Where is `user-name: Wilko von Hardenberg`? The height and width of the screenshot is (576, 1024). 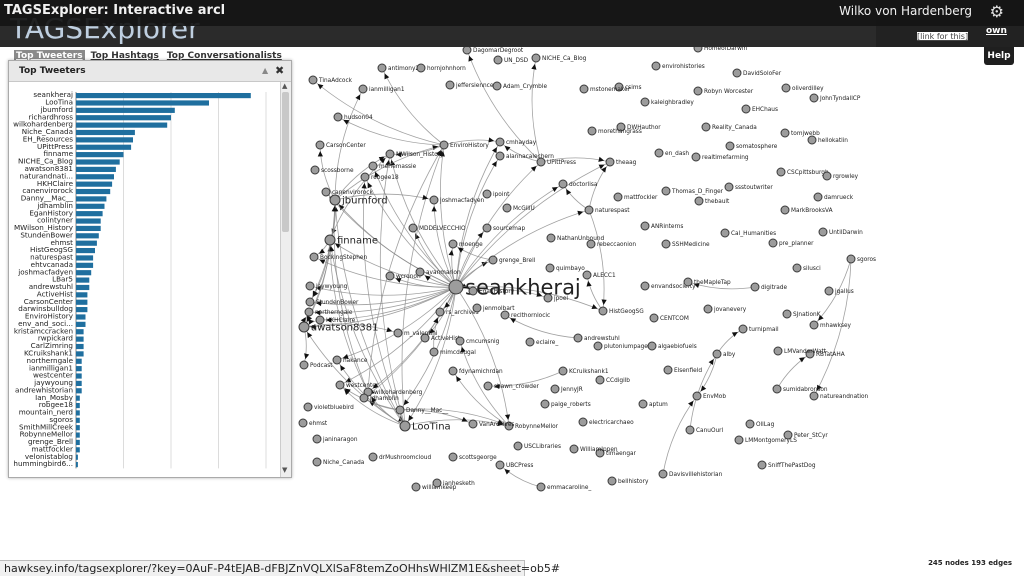 user-name: Wilko von Hardenberg is located at coordinates (905, 11).